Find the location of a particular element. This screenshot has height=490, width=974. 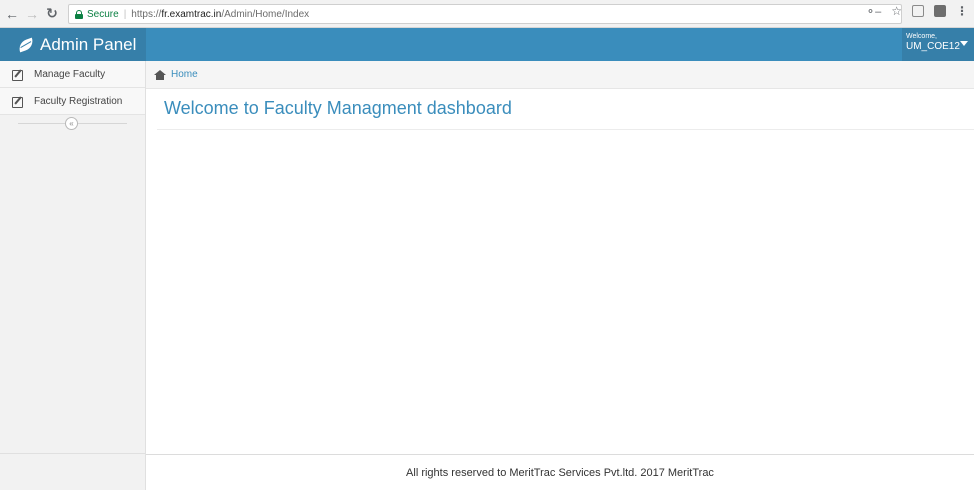

breadcrumb: Home is located at coordinates (560, 75).